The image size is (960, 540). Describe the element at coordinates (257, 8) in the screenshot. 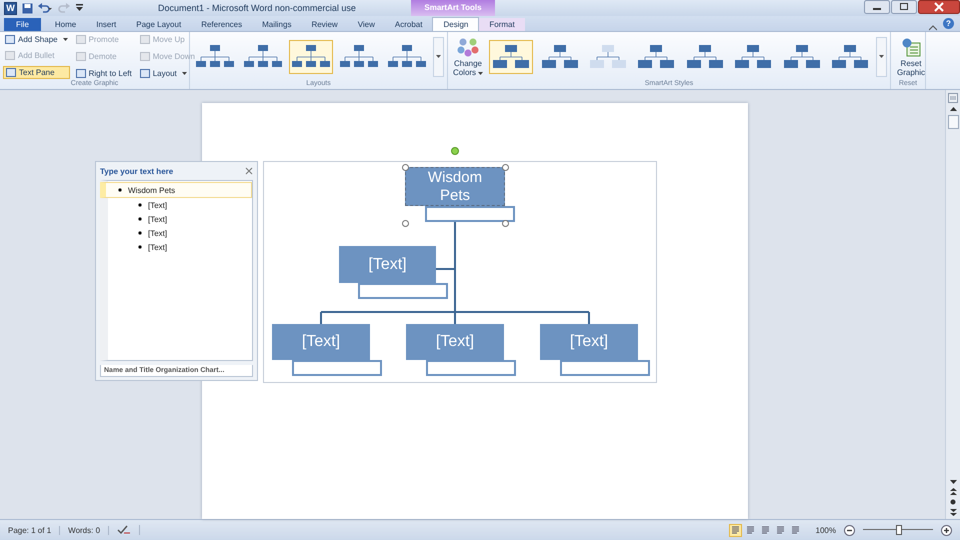

I see `window-title: Document1 - Microsoft Word non-commercial use` at that location.